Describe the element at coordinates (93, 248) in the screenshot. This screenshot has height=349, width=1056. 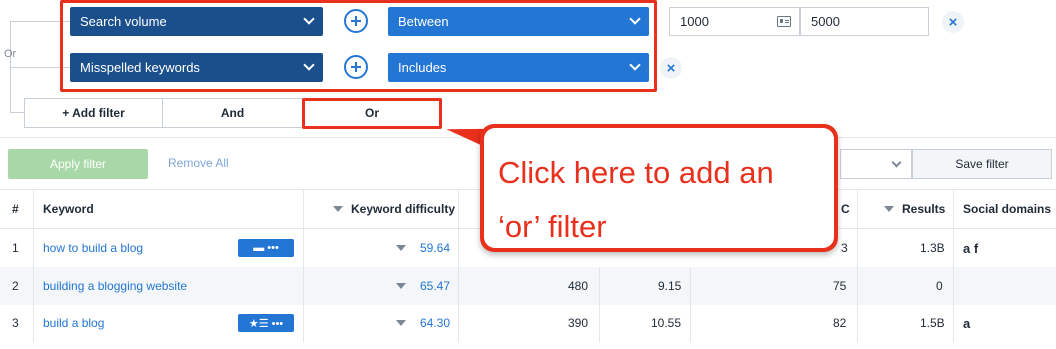
I see `keyword-link: how to build a blog` at that location.